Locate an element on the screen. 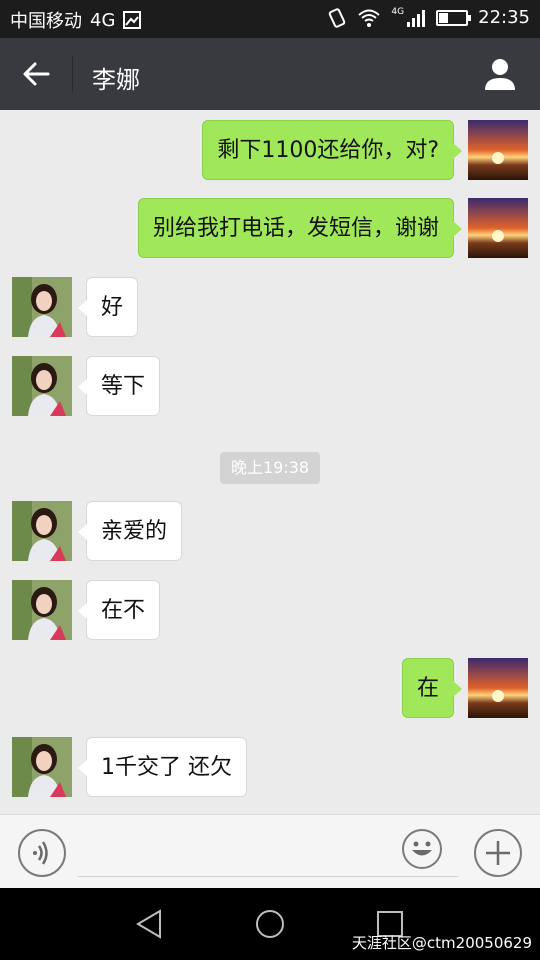 The image size is (540, 960). received-message-bubble: 亲爱的 is located at coordinates (130, 531).